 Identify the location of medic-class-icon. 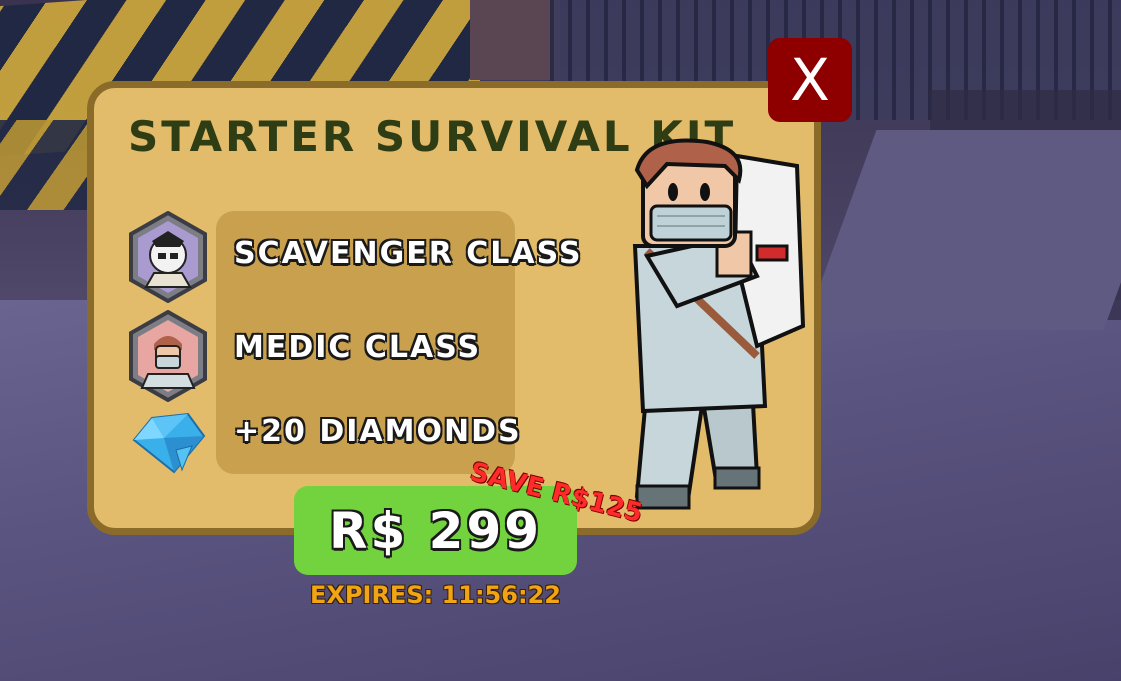
(168, 356).